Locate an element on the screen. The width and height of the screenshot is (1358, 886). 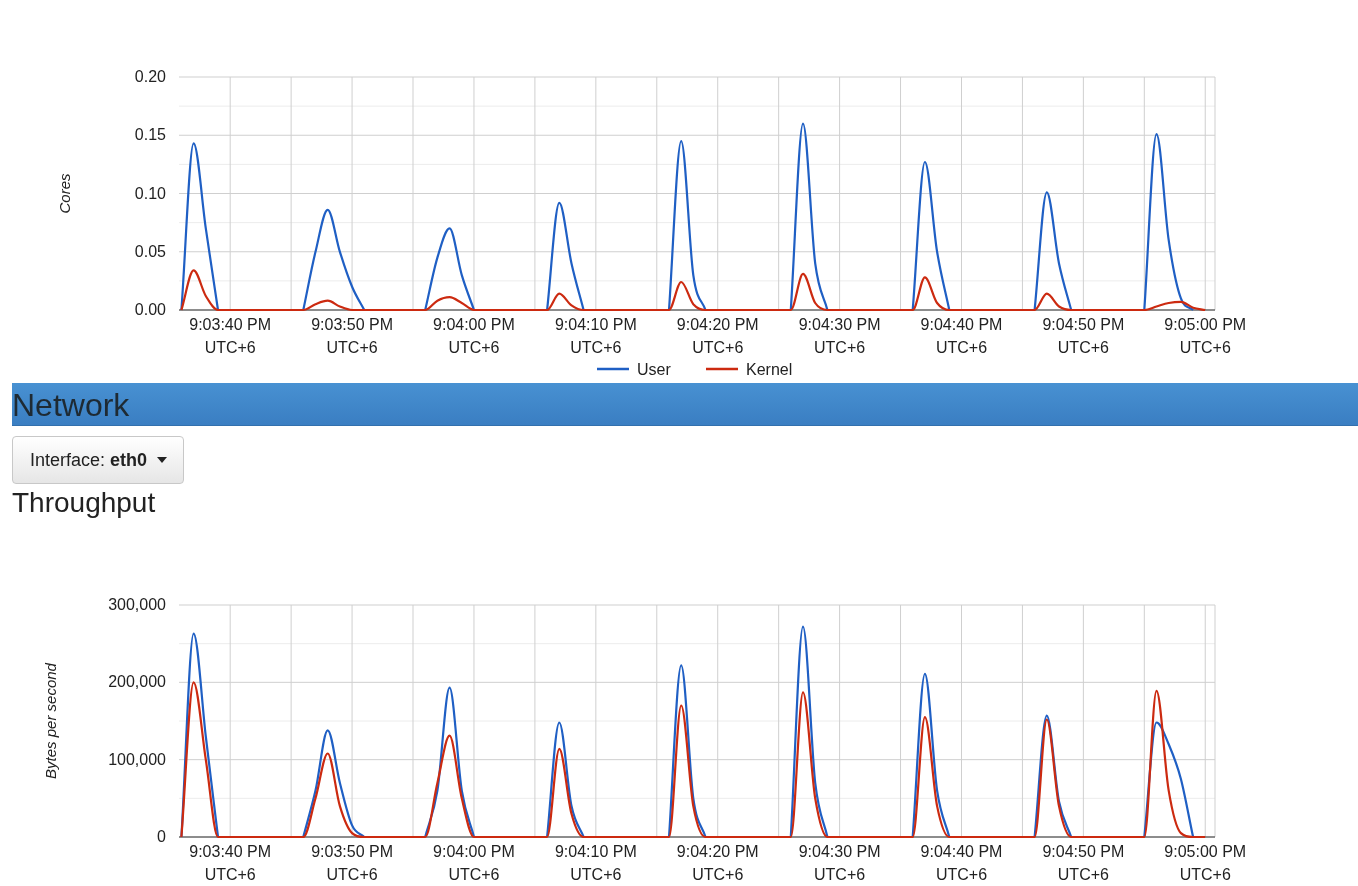
interface-dropdown-button: Interface: eth0 is located at coordinates (98, 460).